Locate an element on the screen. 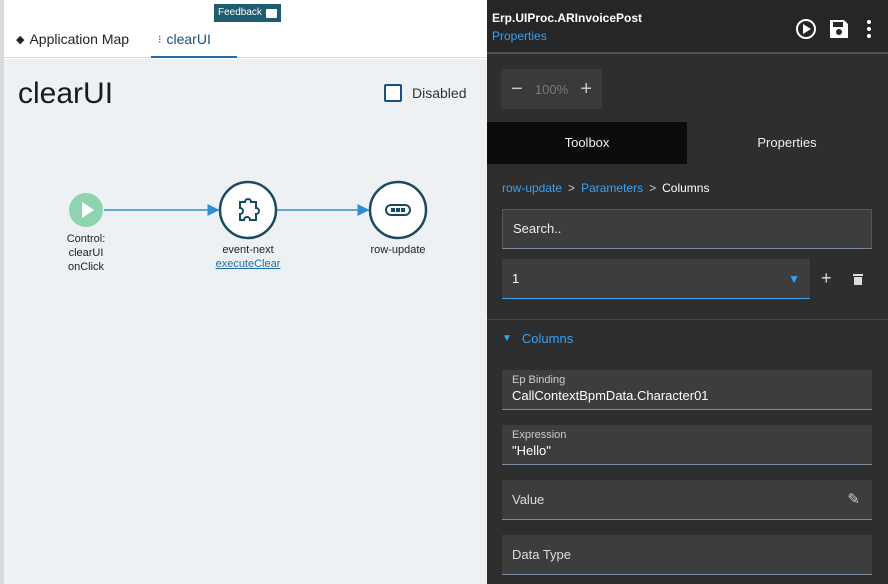 The height and width of the screenshot is (584, 888). columns-section-header: ▼ Columns is located at coordinates (537, 338).